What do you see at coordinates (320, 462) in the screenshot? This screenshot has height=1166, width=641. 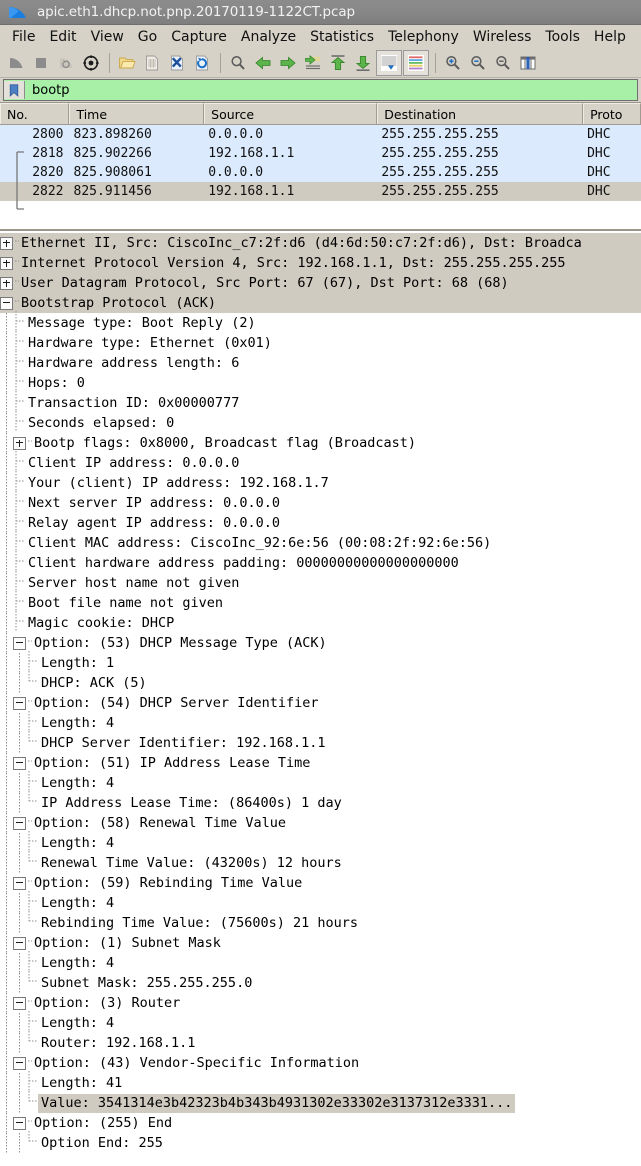 I see `detail-tree-row: Client IP address: 0.0.0.0` at bounding box center [320, 462].